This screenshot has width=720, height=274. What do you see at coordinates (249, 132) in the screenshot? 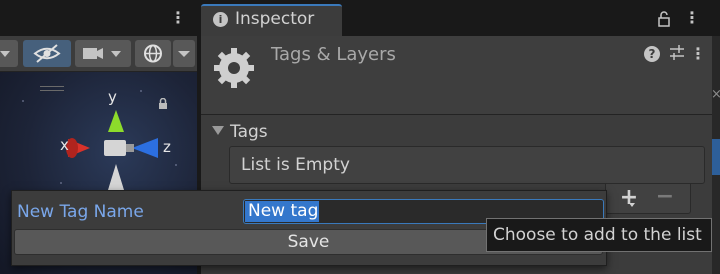
I see `tags-foldout-label: Tags` at bounding box center [249, 132].